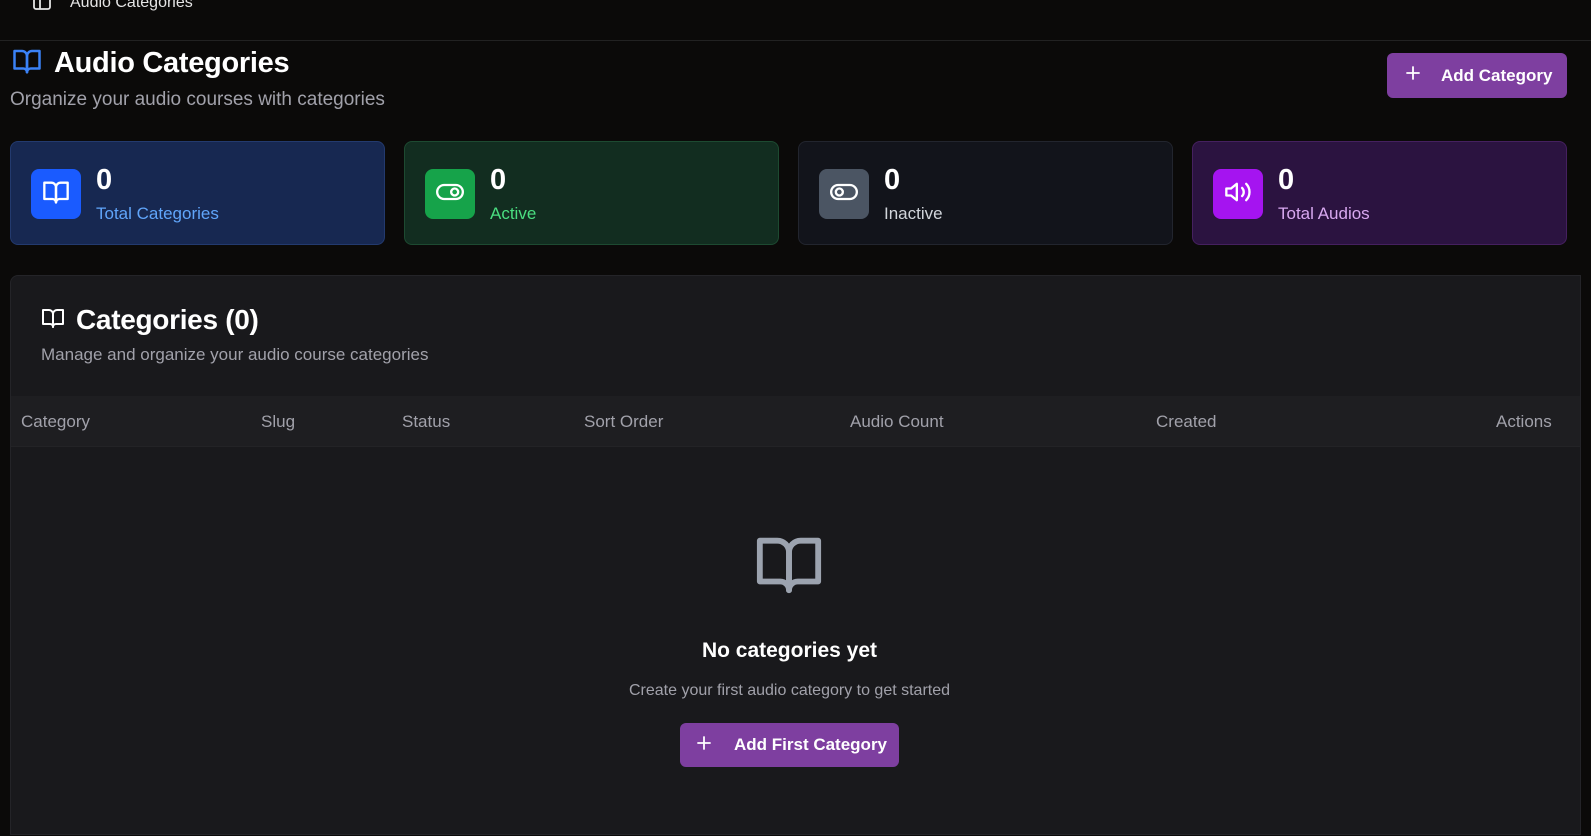  I want to click on column-header-created: Created, so click(1186, 421).